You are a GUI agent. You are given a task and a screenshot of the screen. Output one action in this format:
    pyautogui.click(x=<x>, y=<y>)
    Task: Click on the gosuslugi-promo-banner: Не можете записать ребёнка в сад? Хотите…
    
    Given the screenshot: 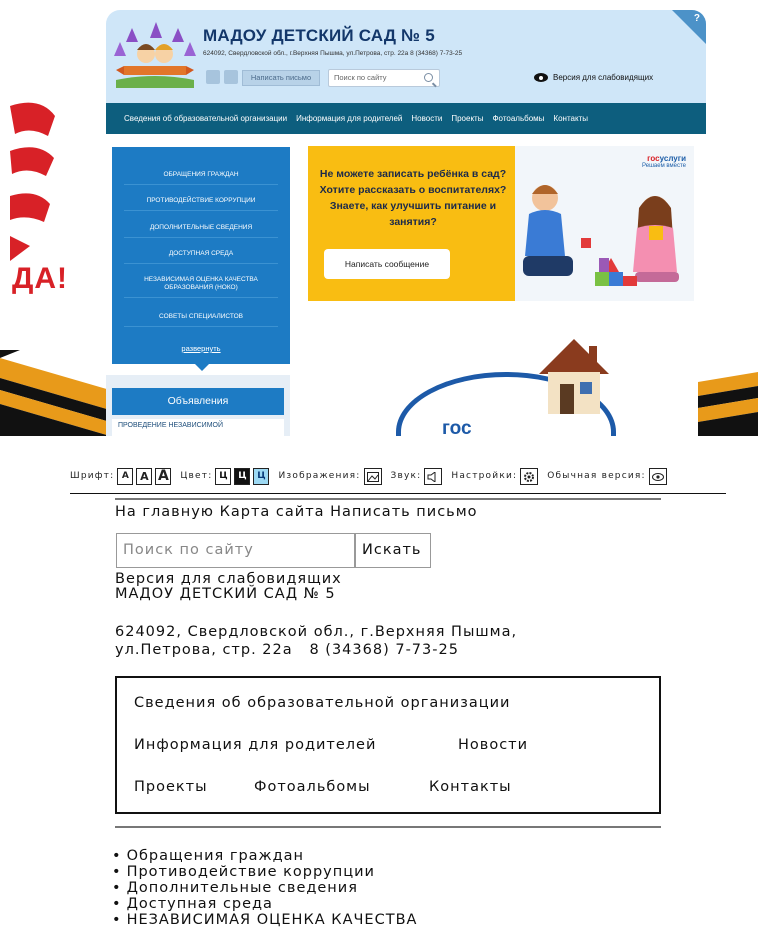 What is the action you would take?
    pyautogui.click(x=501, y=223)
    